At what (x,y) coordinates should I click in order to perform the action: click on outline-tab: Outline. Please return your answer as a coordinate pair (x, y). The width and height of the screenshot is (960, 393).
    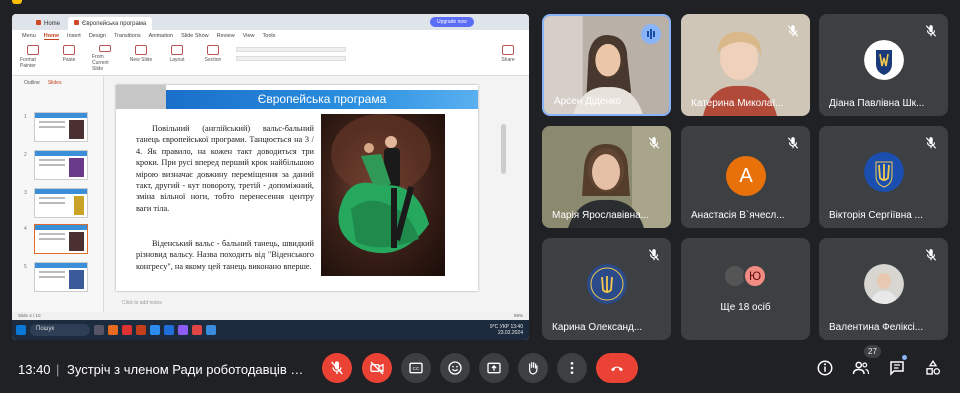
    Looking at the image, I should click on (32, 83).